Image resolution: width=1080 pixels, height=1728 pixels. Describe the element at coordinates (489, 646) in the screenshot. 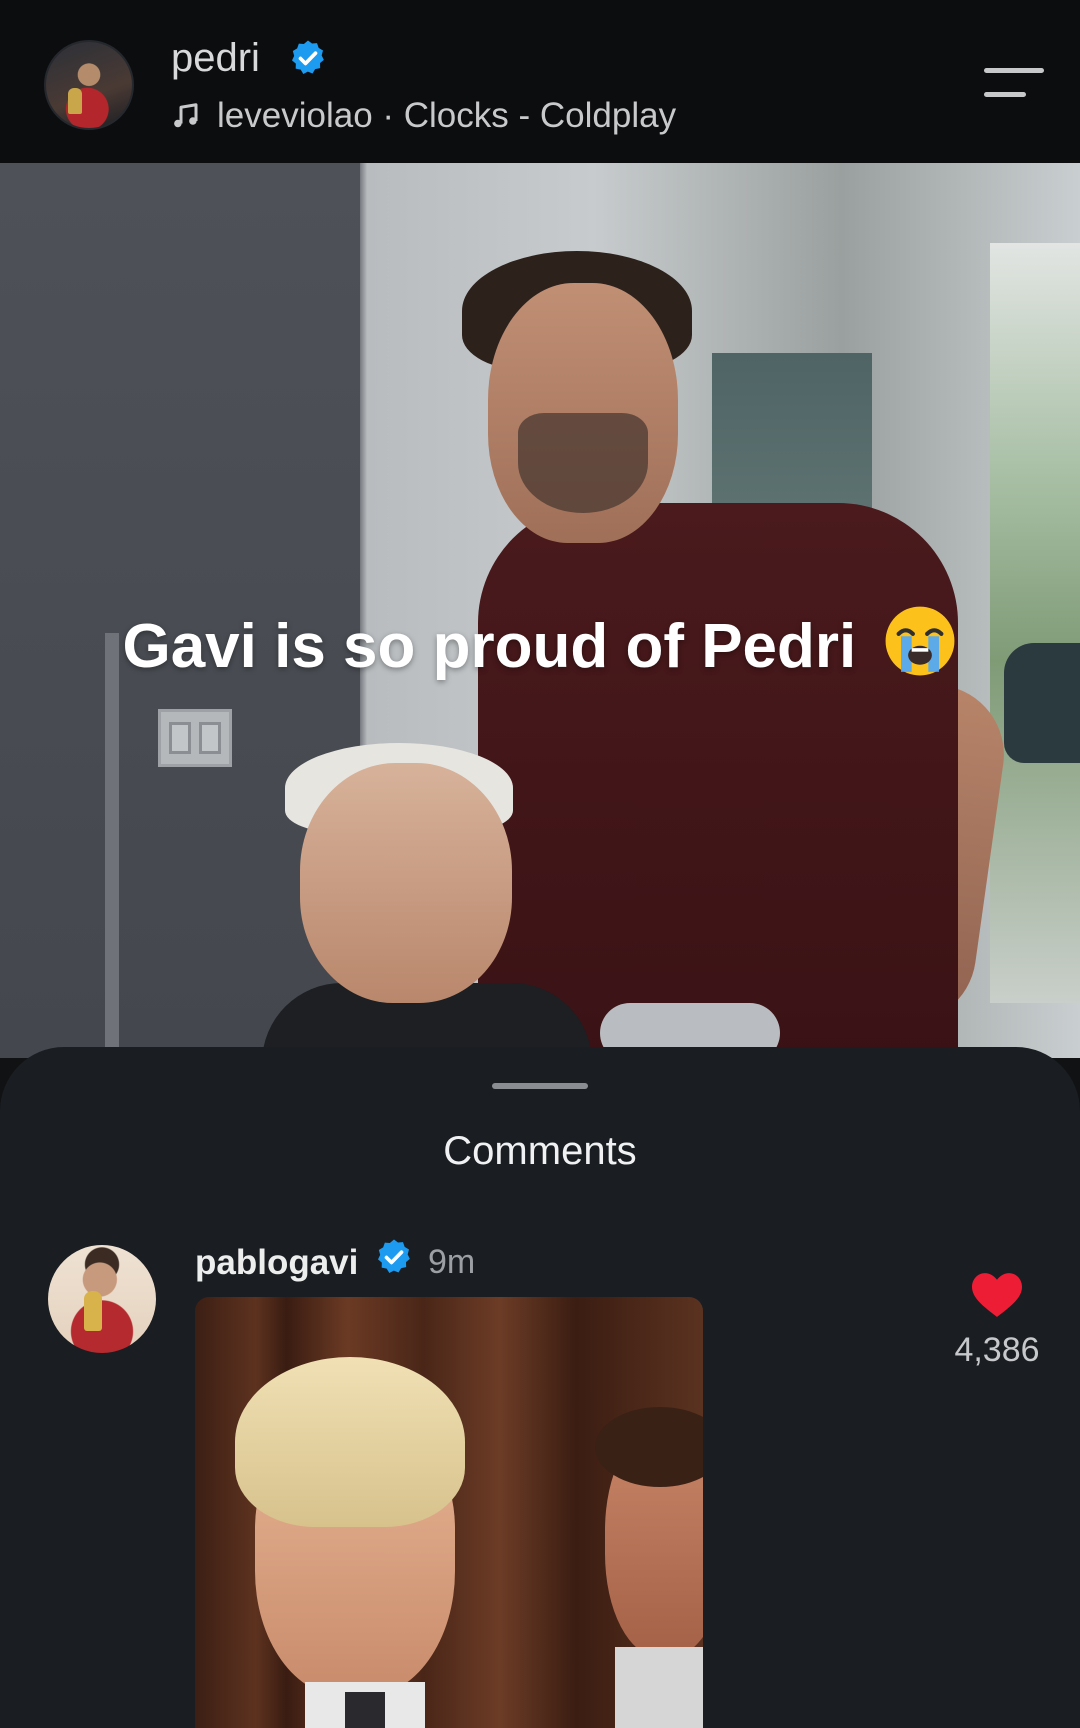

I see `video-caption-text: Gavi is so proud of Pedri` at that location.